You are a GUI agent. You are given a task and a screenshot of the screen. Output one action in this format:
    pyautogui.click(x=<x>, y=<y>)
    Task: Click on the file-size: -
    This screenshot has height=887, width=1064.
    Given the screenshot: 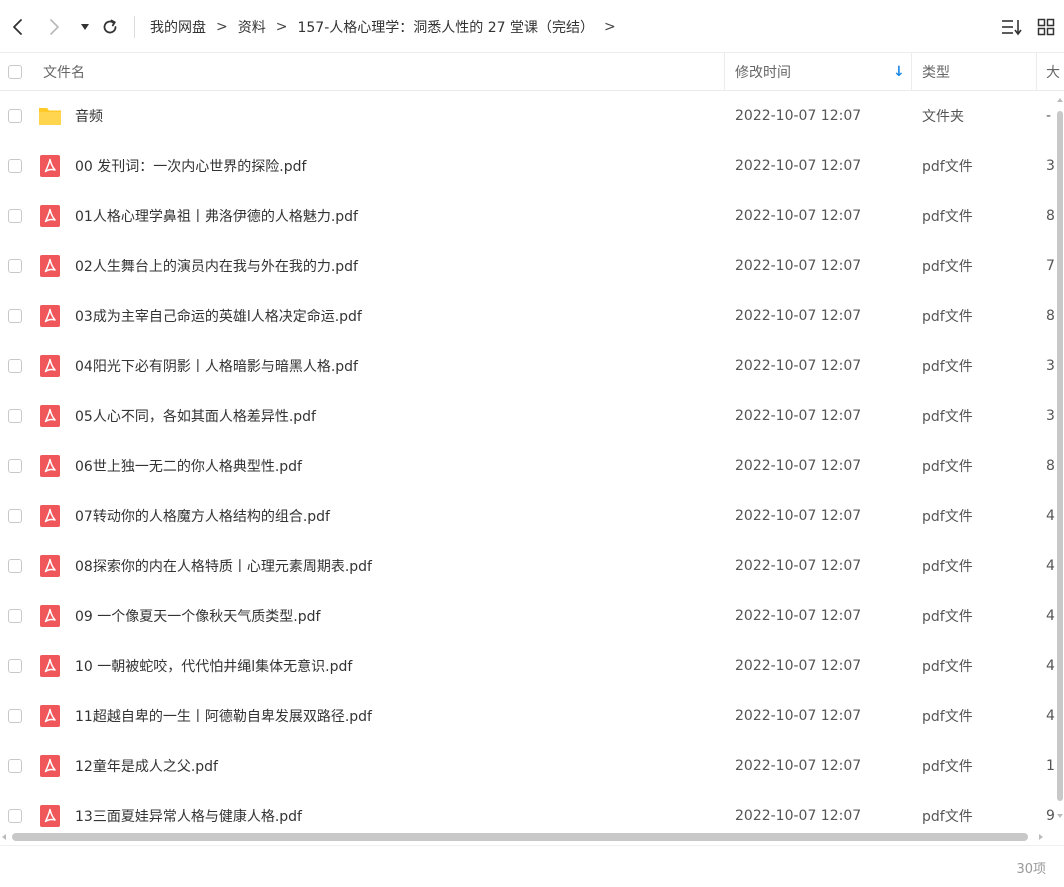 What is the action you would take?
    pyautogui.click(x=1049, y=116)
    